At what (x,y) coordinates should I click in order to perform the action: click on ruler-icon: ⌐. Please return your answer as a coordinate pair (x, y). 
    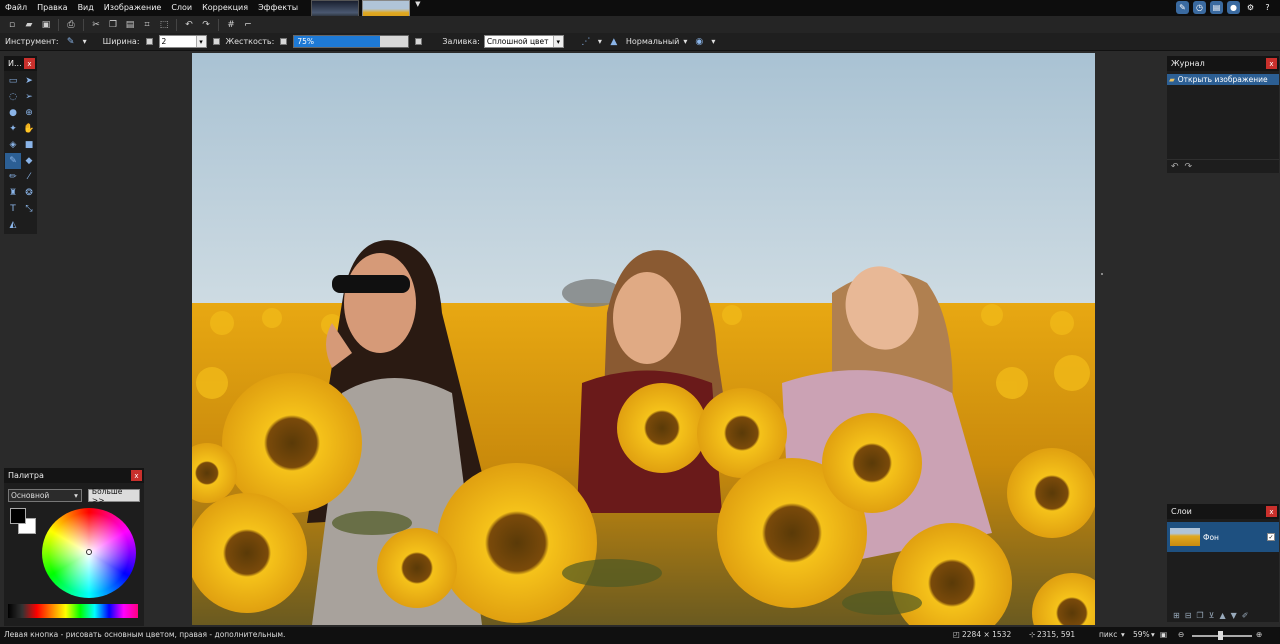
    Looking at the image, I should click on (248, 25).